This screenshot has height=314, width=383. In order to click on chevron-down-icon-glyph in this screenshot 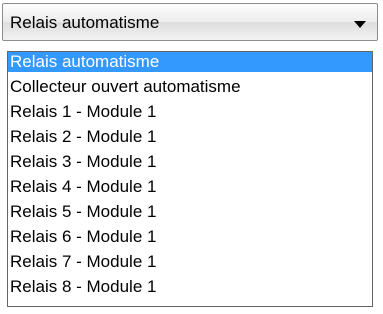, I will do `click(360, 24)`.